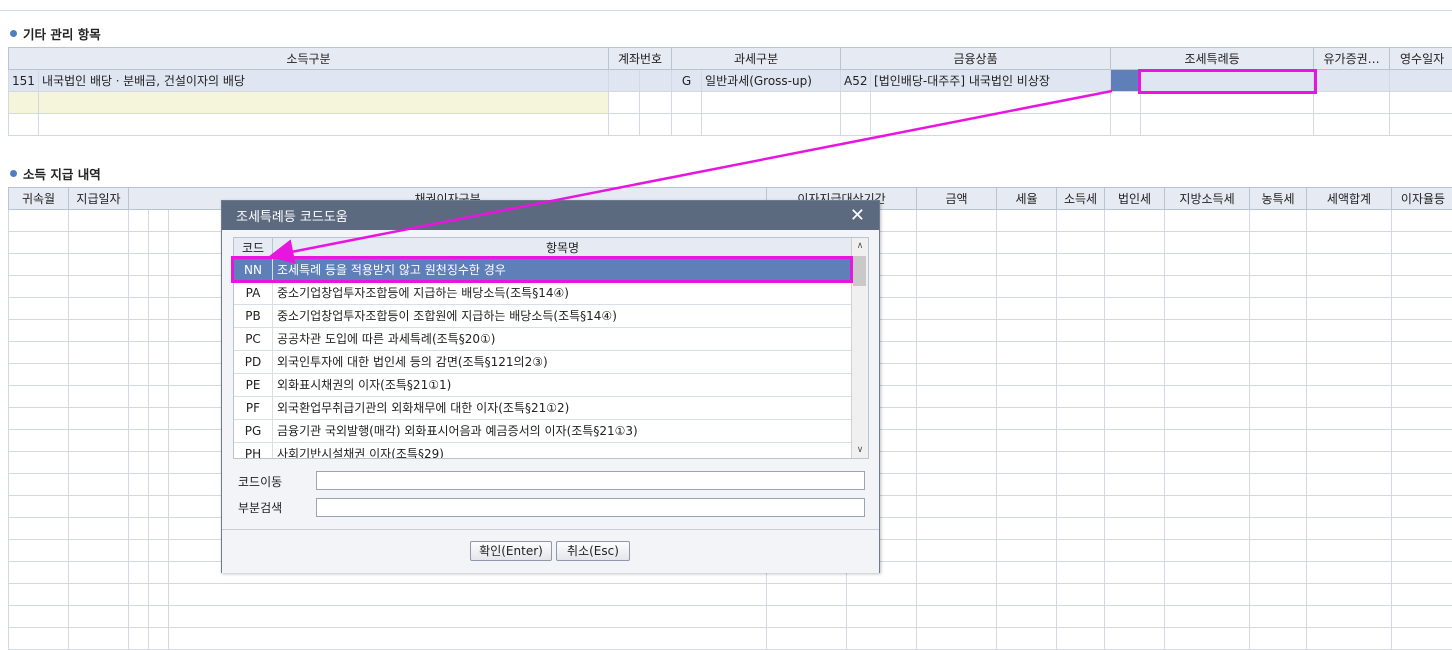 Image resolution: width=1452 pixels, height=650 pixels. I want to click on list-item: PC공공차관 도입에 따른 과세특례(조특§20①), so click(551, 339).